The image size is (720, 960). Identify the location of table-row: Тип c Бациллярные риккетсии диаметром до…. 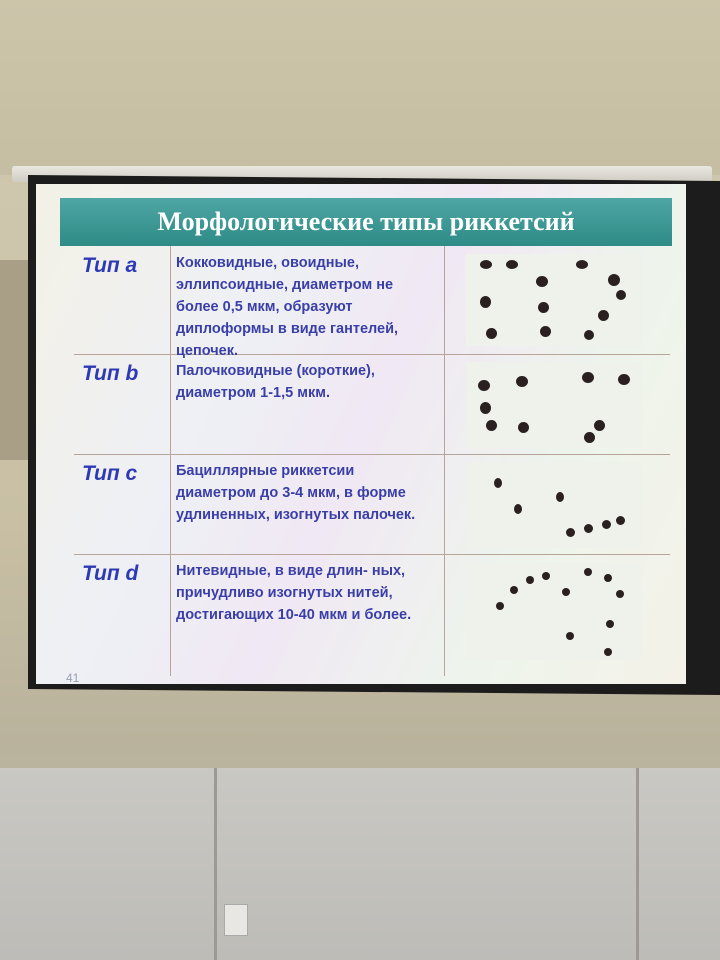
(372, 504).